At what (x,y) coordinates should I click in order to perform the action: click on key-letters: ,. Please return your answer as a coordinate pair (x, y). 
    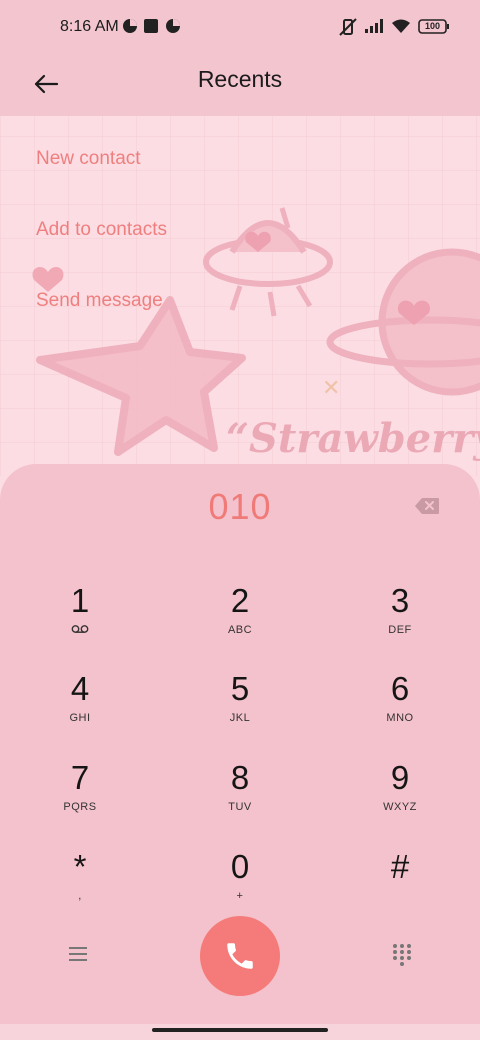
    Looking at the image, I should click on (80, 896).